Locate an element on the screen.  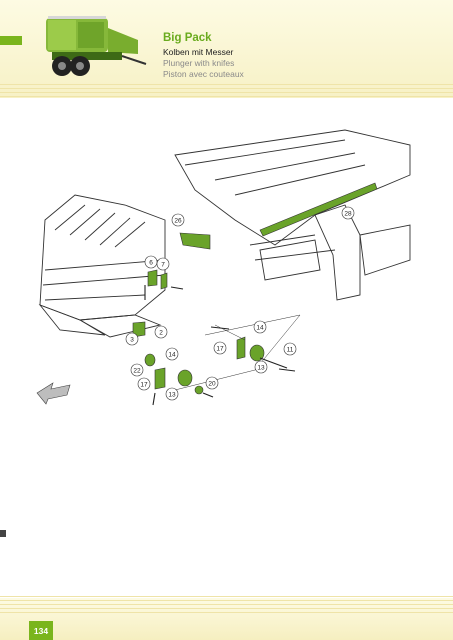
header-rule-lines is located at coordinates (226, 92).